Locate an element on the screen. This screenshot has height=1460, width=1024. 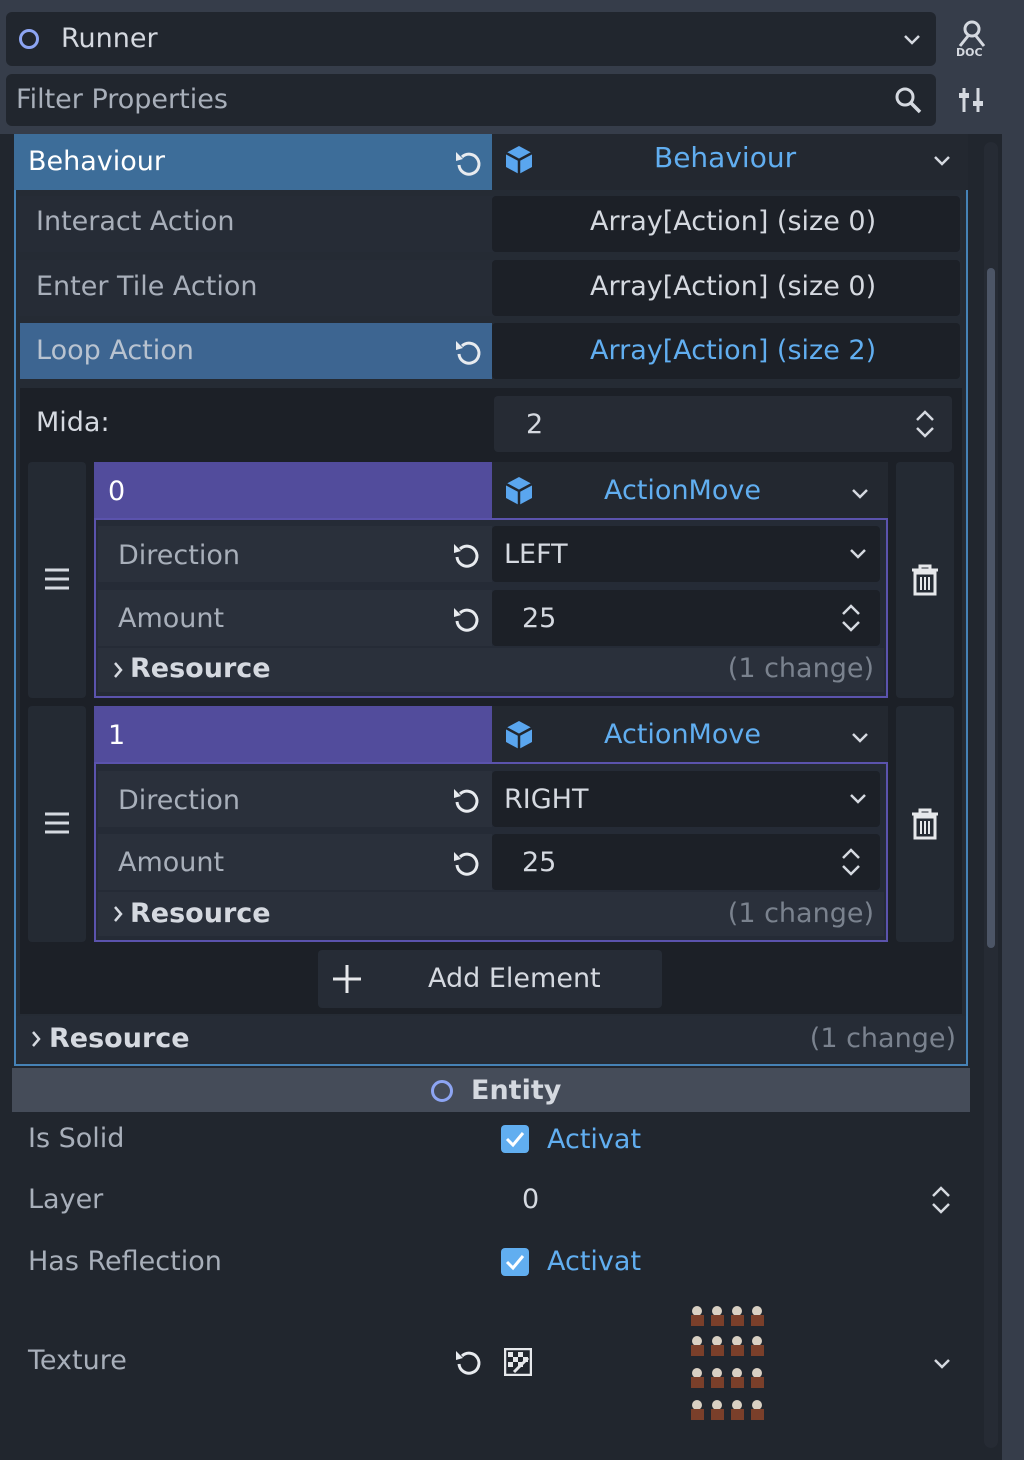
enter-tile-action-array-button: Array[Action] (size 0) is located at coordinates (726, 288).